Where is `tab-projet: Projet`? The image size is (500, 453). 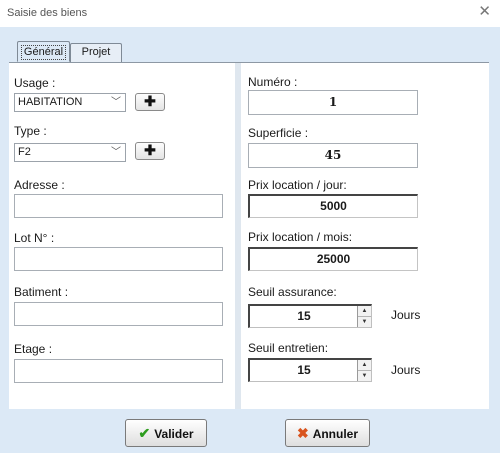
tab-projet: Projet is located at coordinates (96, 52).